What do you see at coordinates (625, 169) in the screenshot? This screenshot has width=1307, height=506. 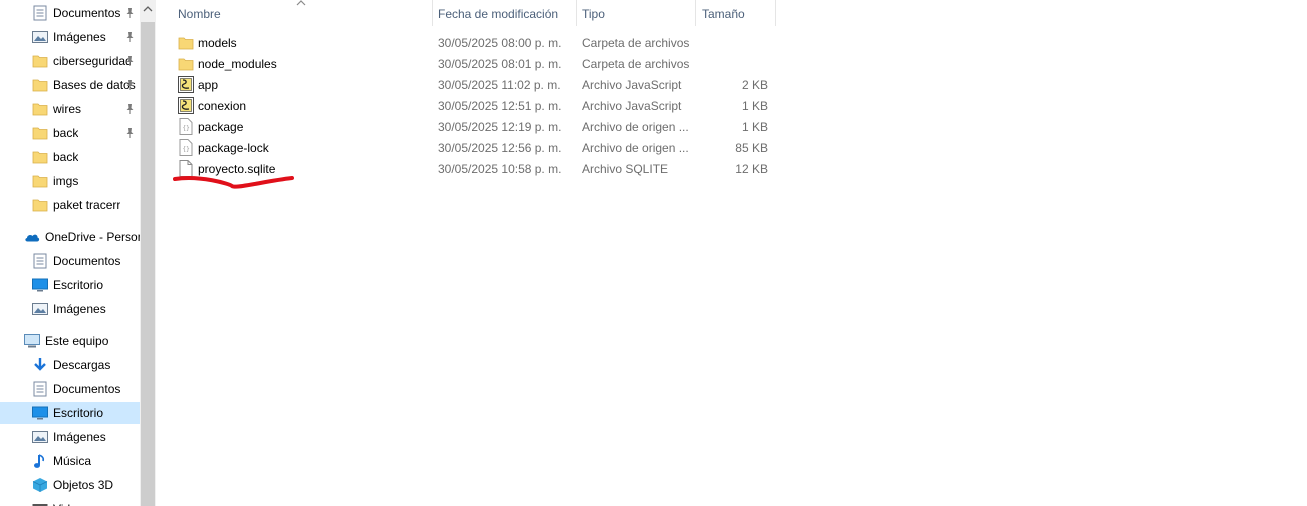 I see `file-type: Archivo SQLITE` at bounding box center [625, 169].